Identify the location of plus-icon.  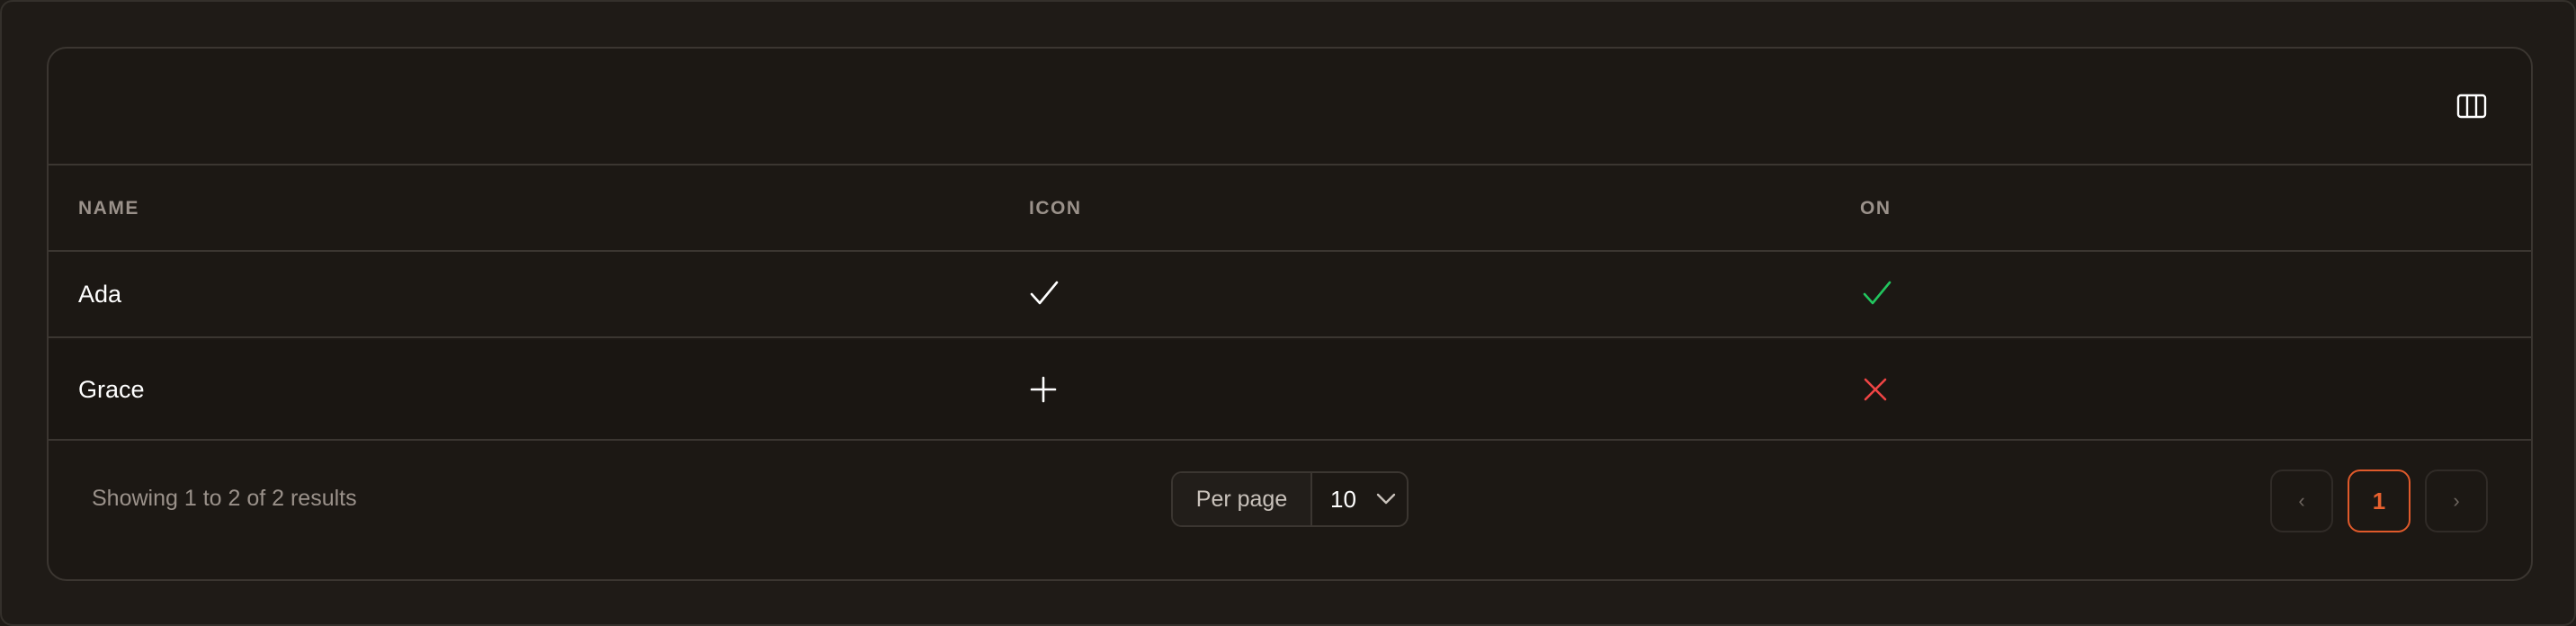
(1043, 390).